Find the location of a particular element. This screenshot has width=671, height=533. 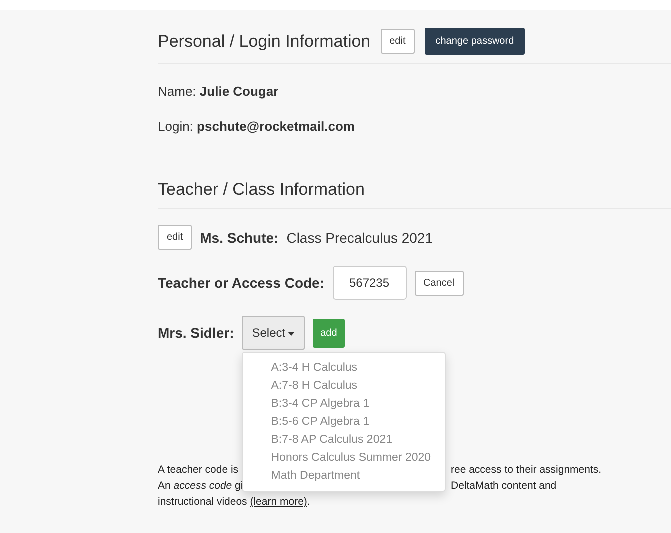

teacher-label: Mrs. Sidler: is located at coordinates (196, 333).